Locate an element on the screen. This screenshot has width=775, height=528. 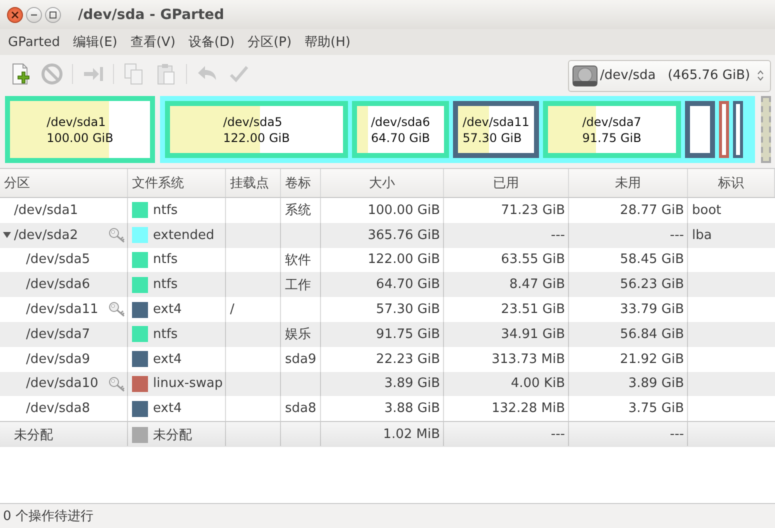
maximize-icon is located at coordinates (53, 14).